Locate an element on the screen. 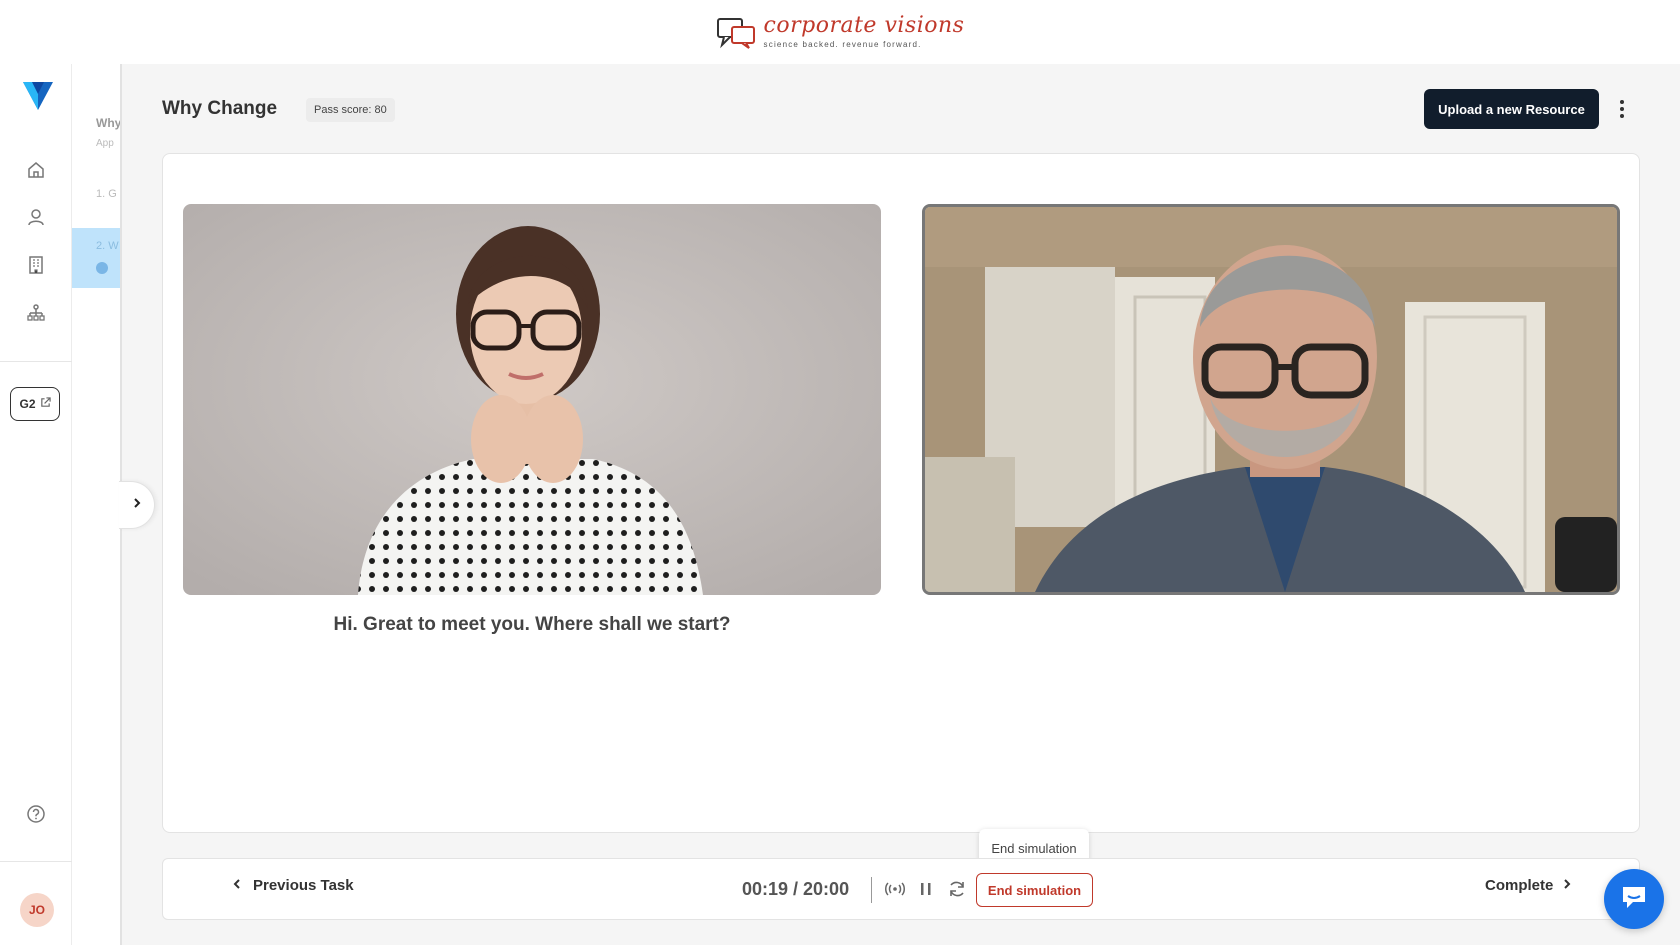  panel-item-active: 2. W is located at coordinates (96, 258).